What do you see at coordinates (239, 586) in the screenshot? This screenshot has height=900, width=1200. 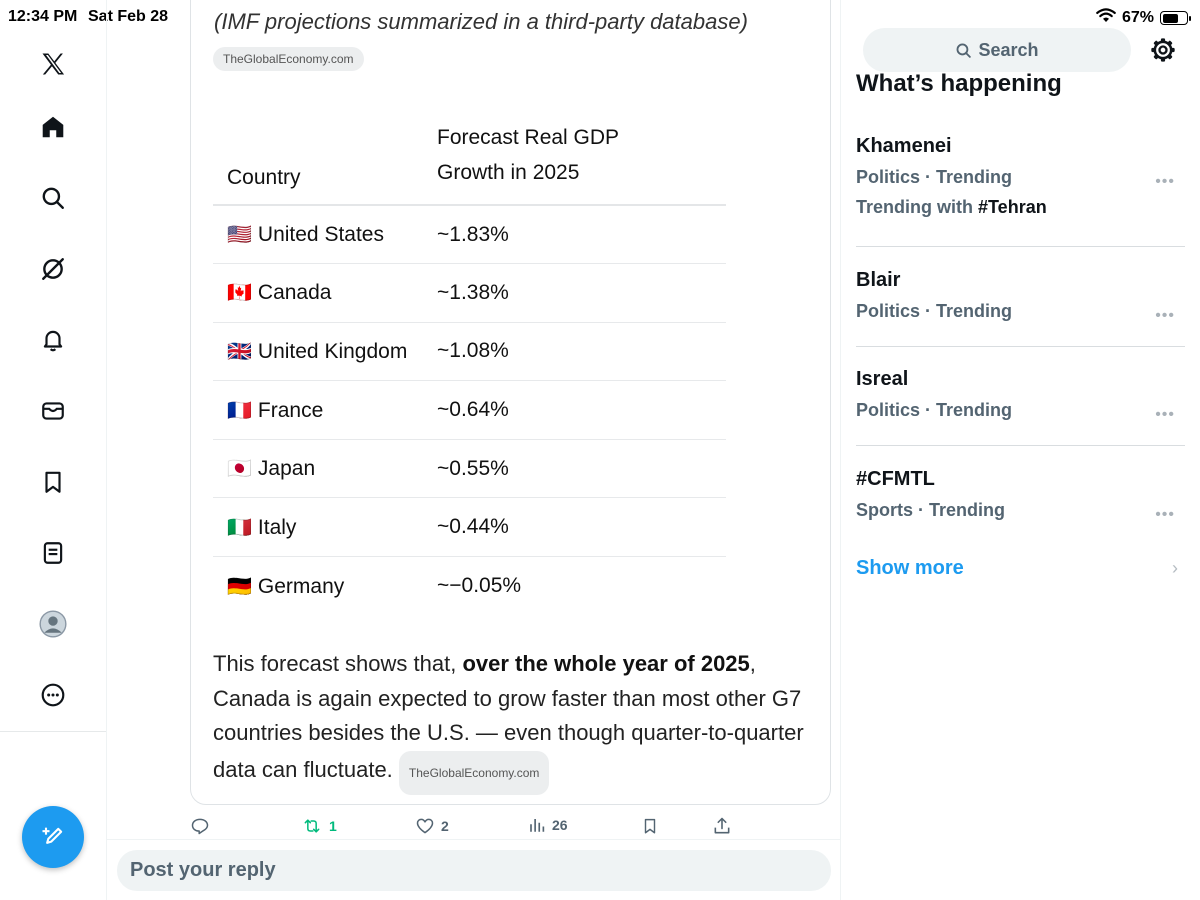 I see `flag-de-icon: 🇩🇪` at bounding box center [239, 586].